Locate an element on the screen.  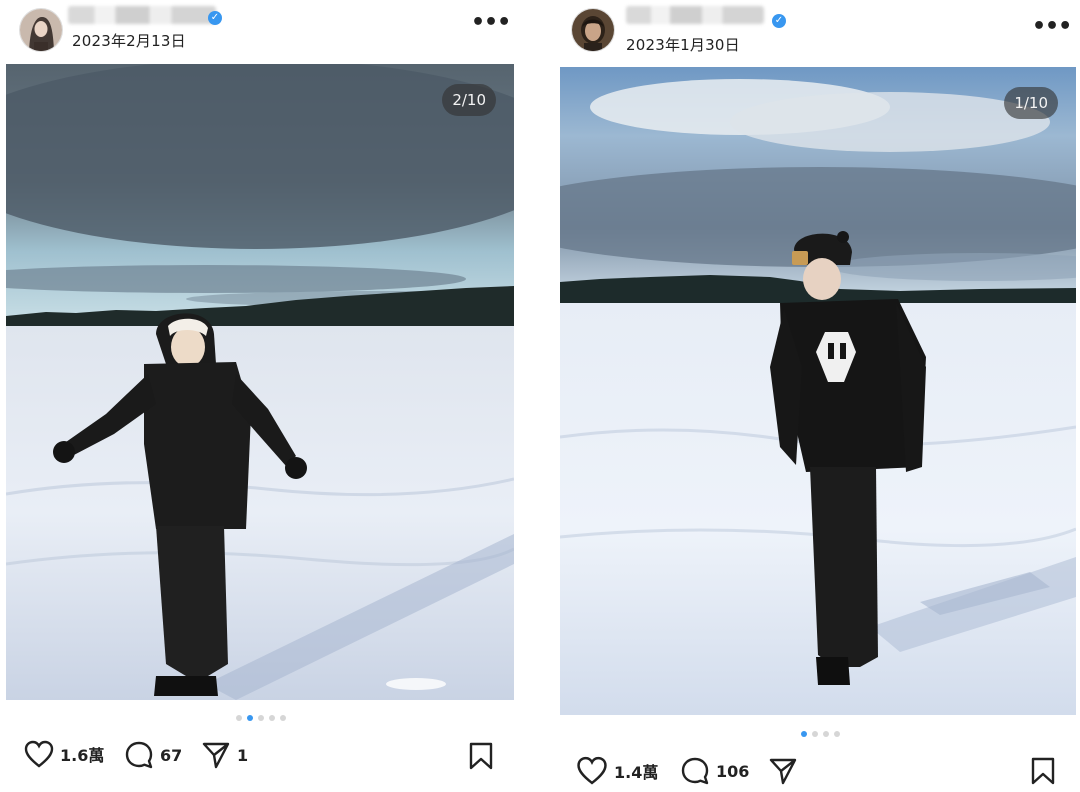
share-button is located at coordinates (786, 771).